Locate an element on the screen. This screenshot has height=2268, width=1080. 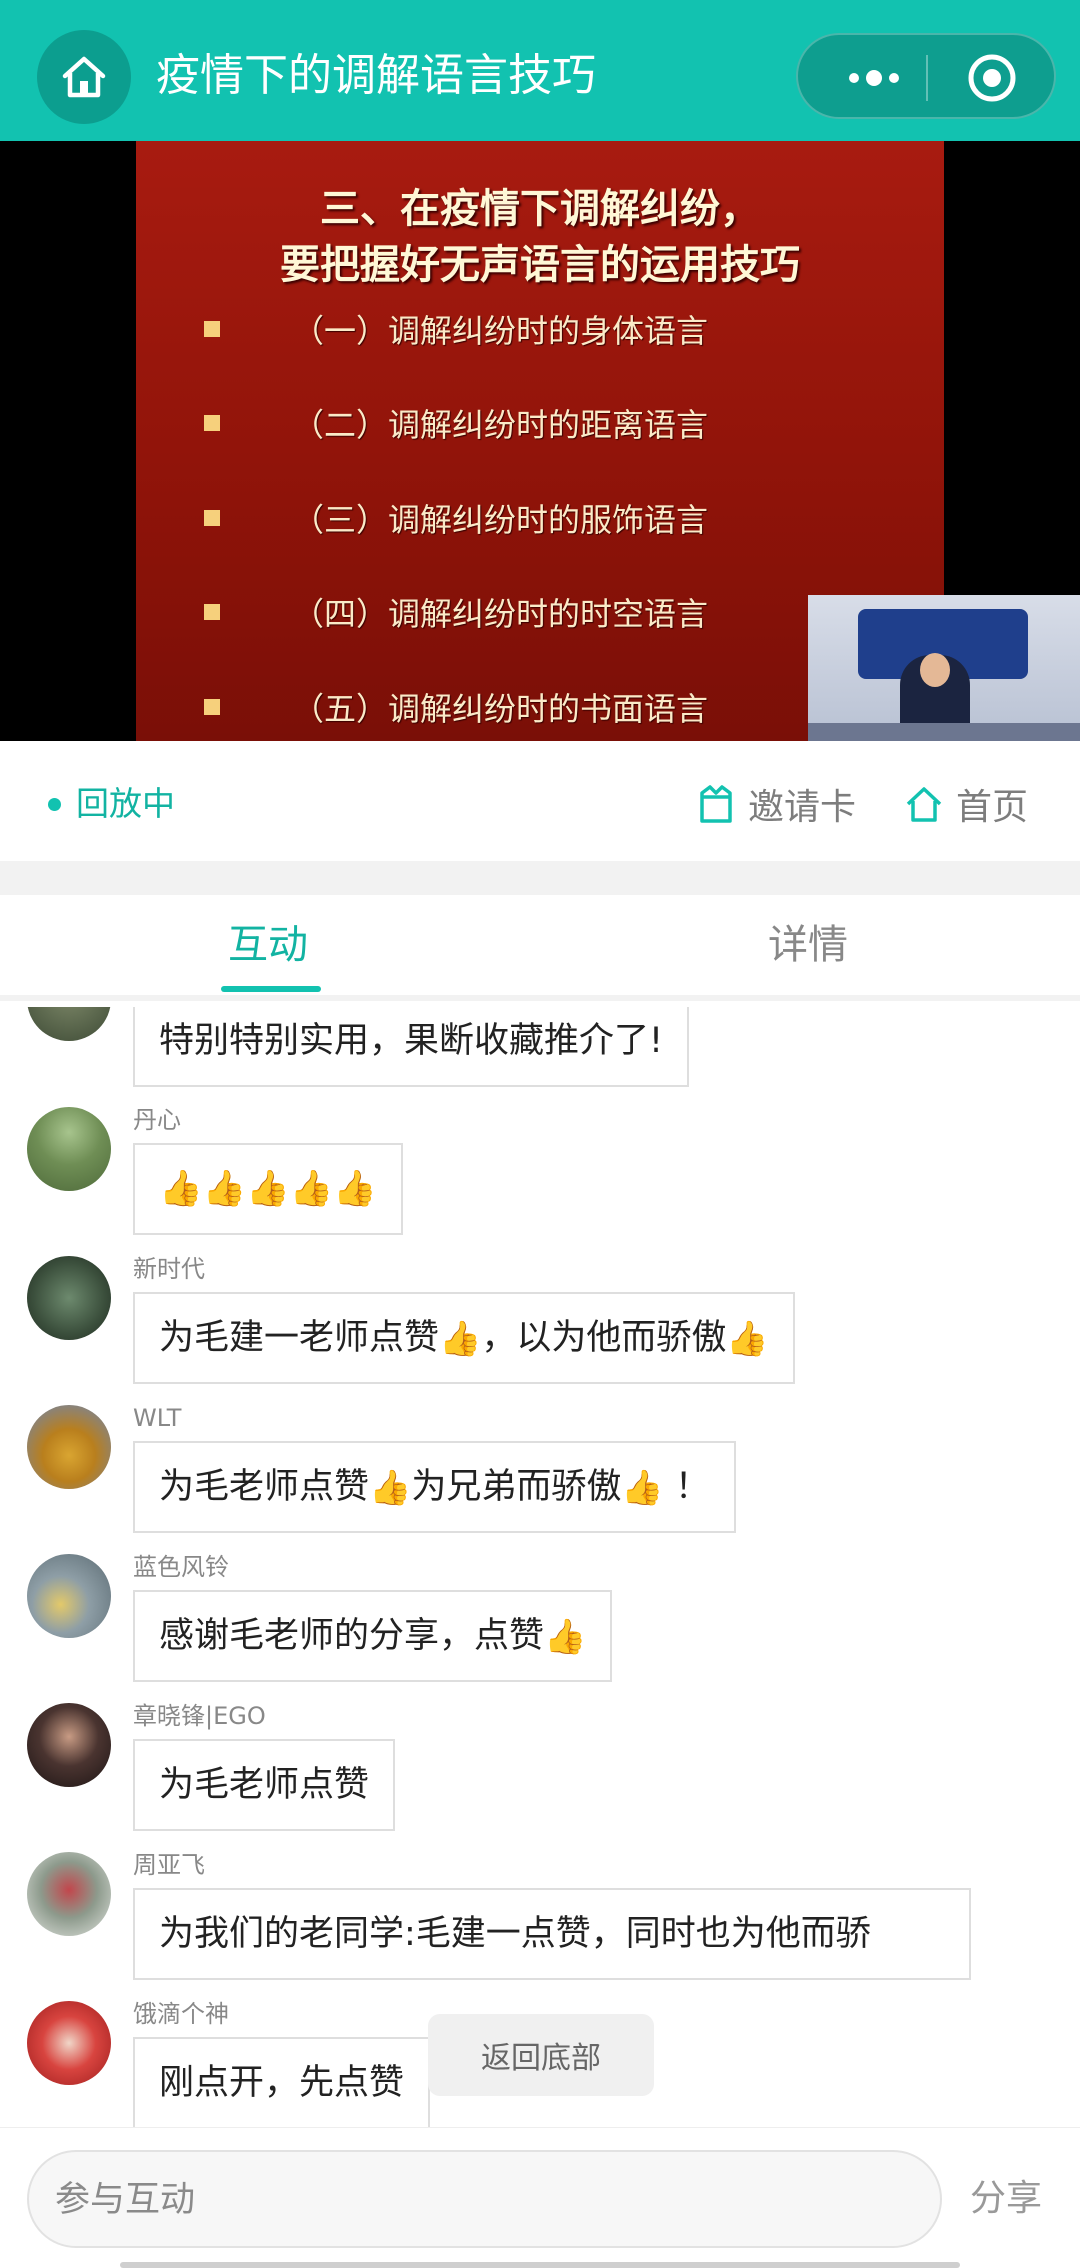
message-text: 为毛老师点赞 is located at coordinates (264, 1487).